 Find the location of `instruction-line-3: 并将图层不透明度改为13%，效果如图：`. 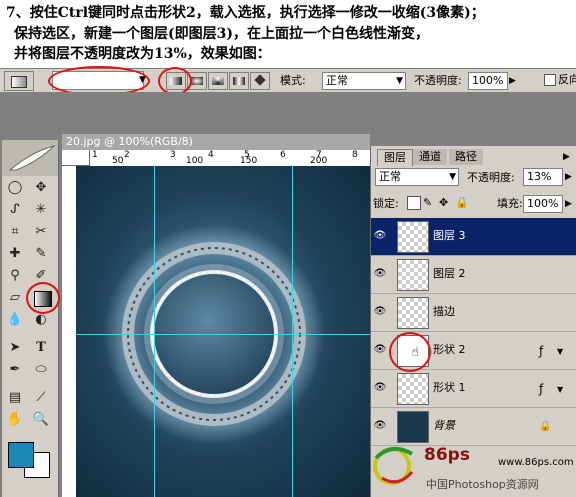

instruction-line-3: 并将图层不透明度改为13%，效果如图： is located at coordinates (142, 54).